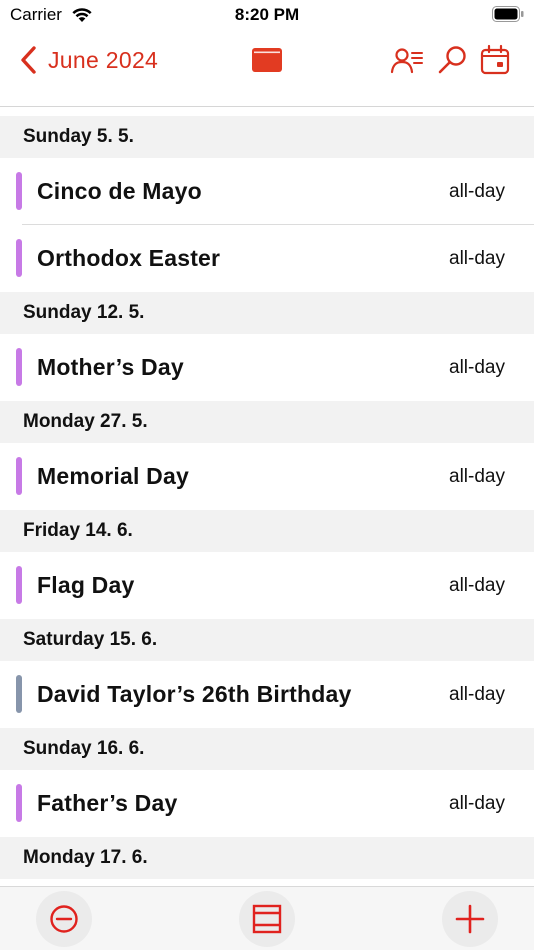 The height and width of the screenshot is (950, 534). Describe the element at coordinates (267, 258) in the screenshot. I see `event-row: Orthodox Easter all-day` at that location.